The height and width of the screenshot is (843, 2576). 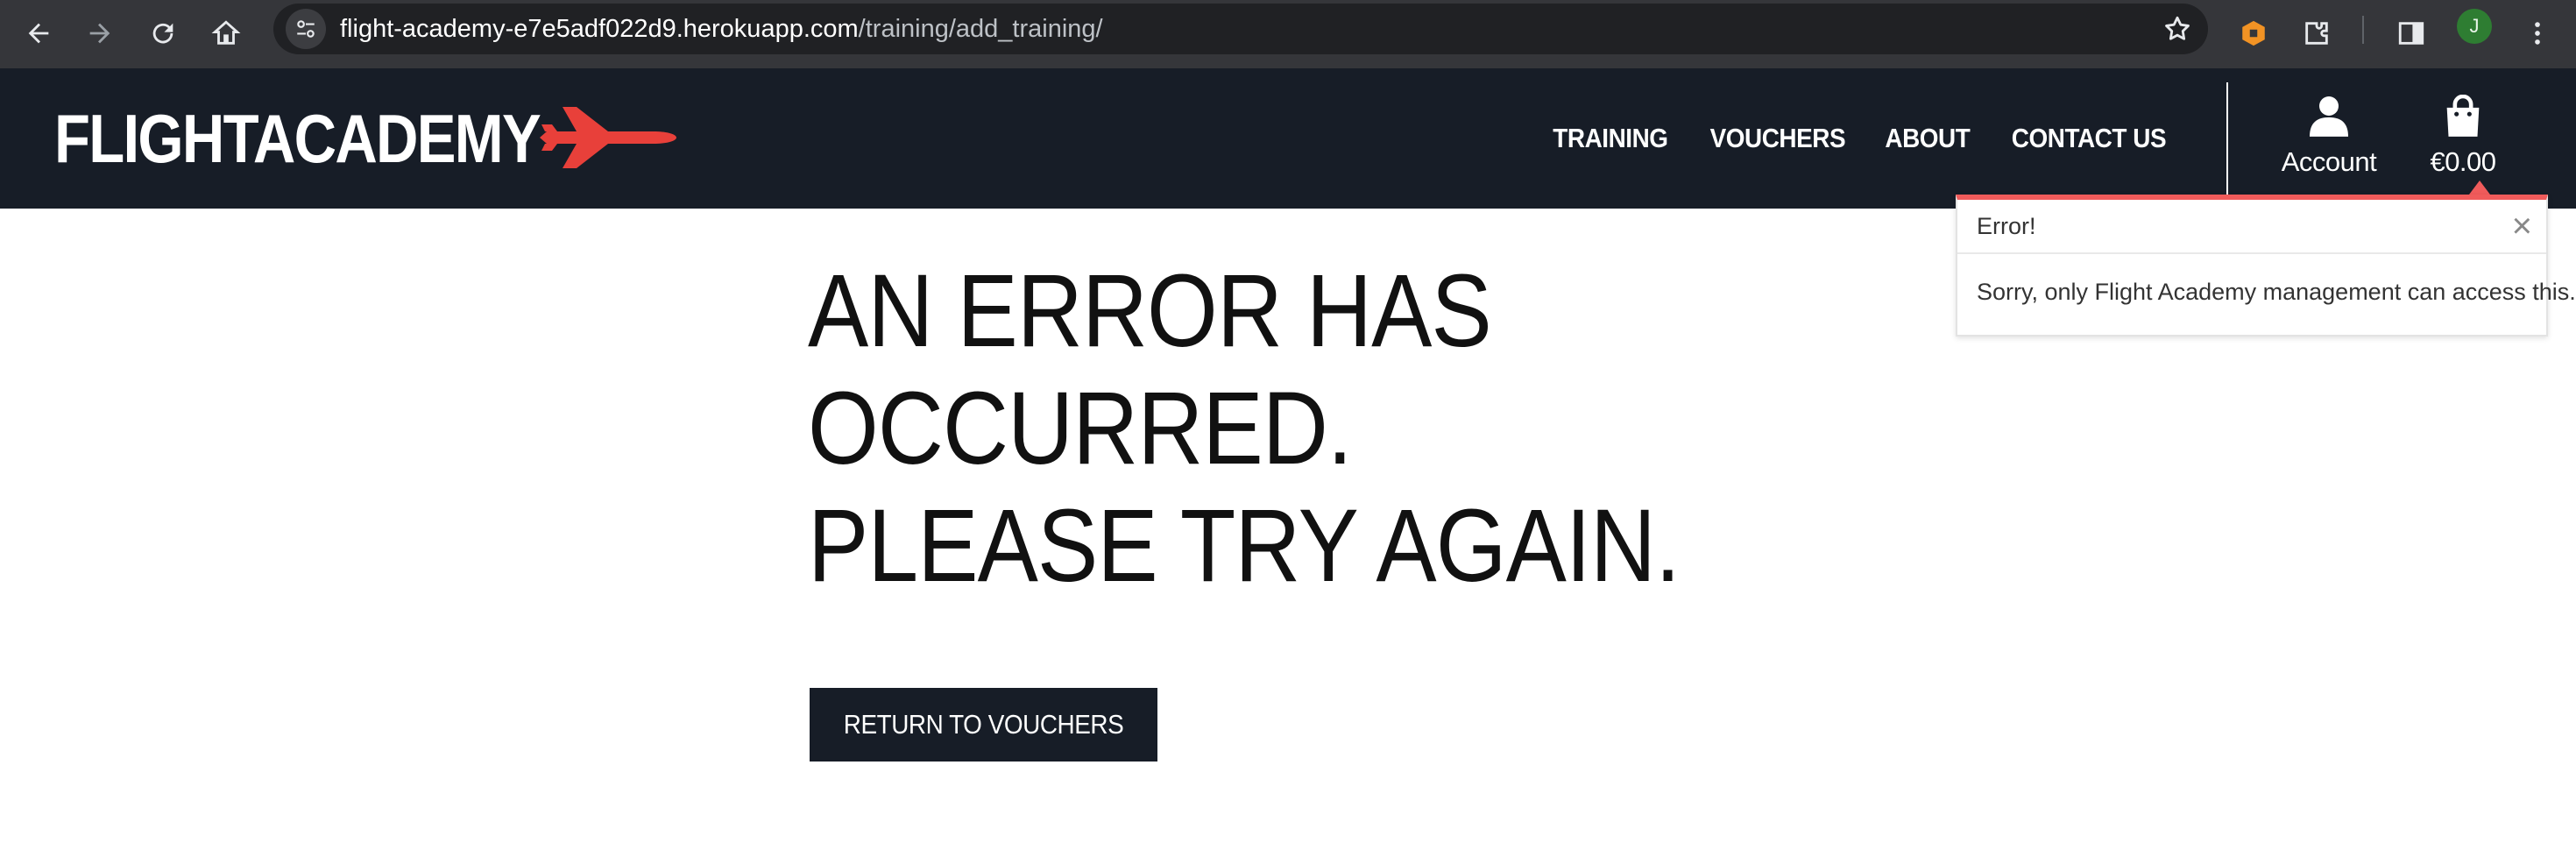 I want to click on return-button-label: RETURN TO VOUCHERS, so click(x=983, y=724).